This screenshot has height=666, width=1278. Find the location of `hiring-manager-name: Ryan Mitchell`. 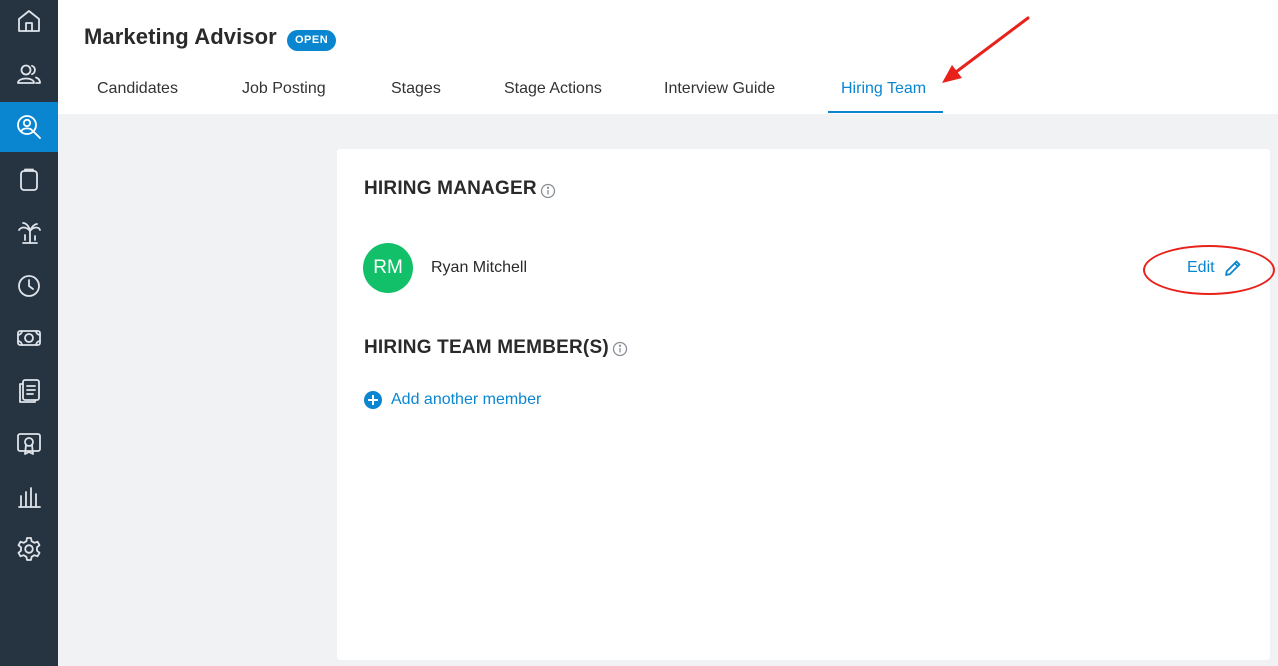

hiring-manager-name: Ryan Mitchell is located at coordinates (479, 267).